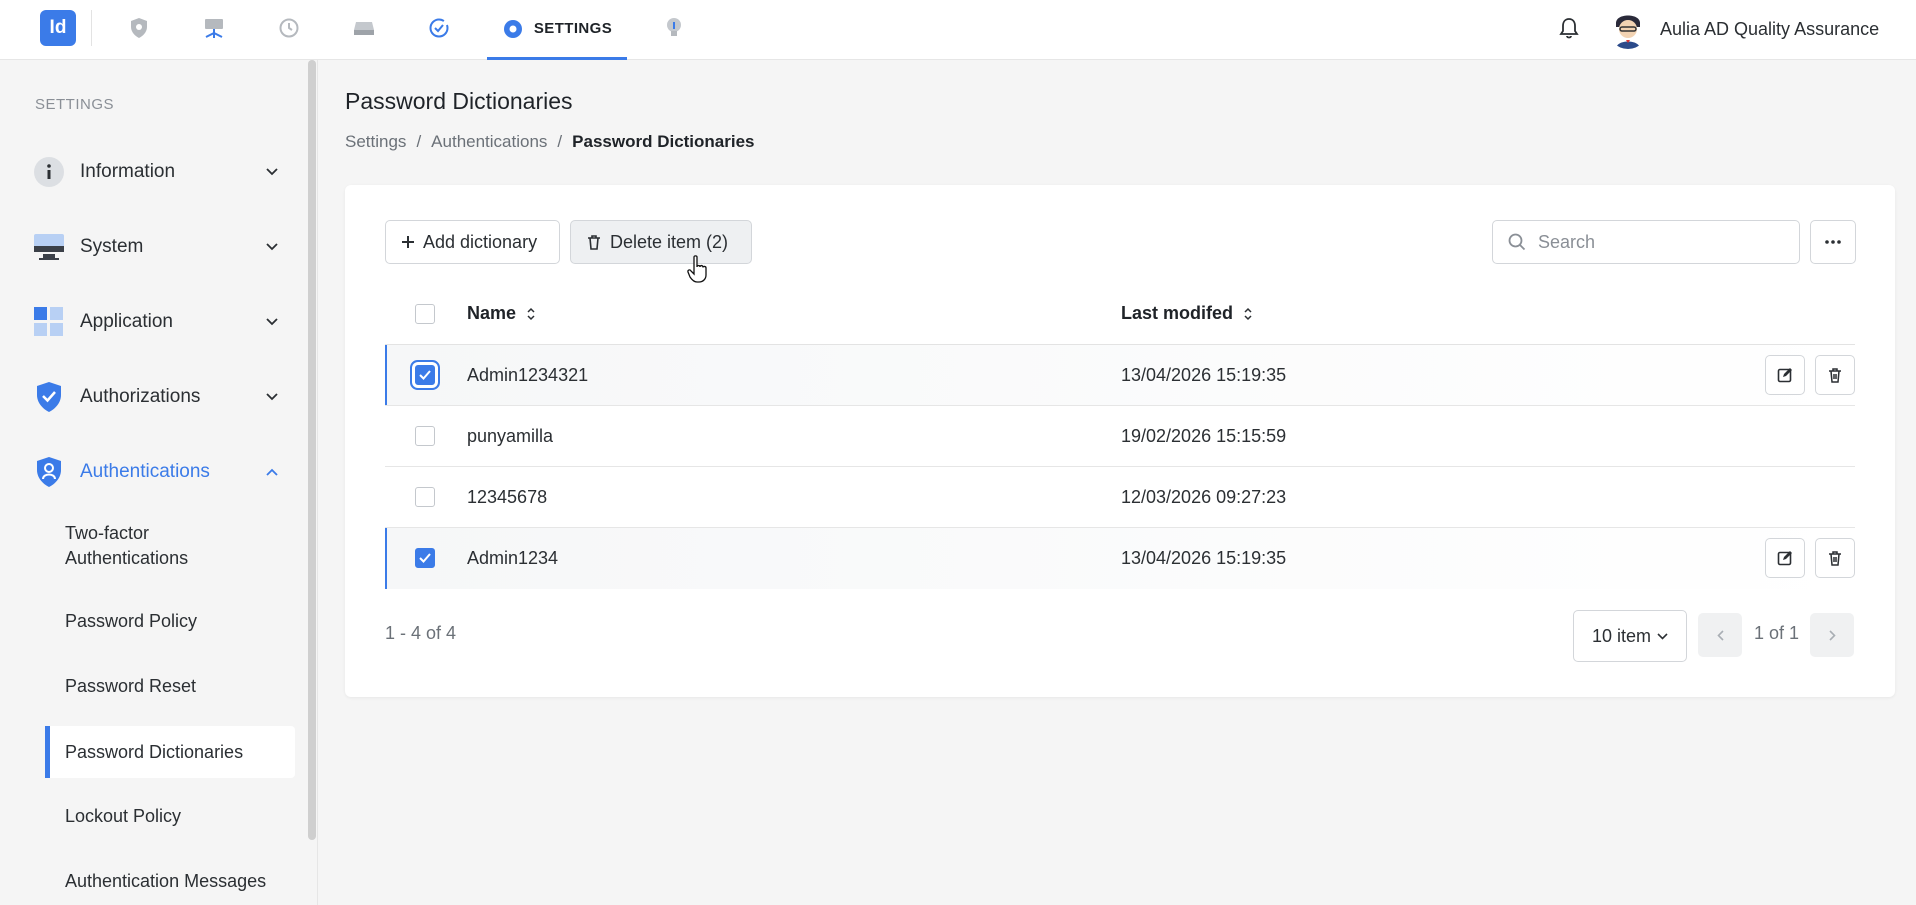 The width and height of the screenshot is (1916, 905). What do you see at coordinates (91, 28) in the screenshot?
I see `logo-divider` at bounding box center [91, 28].